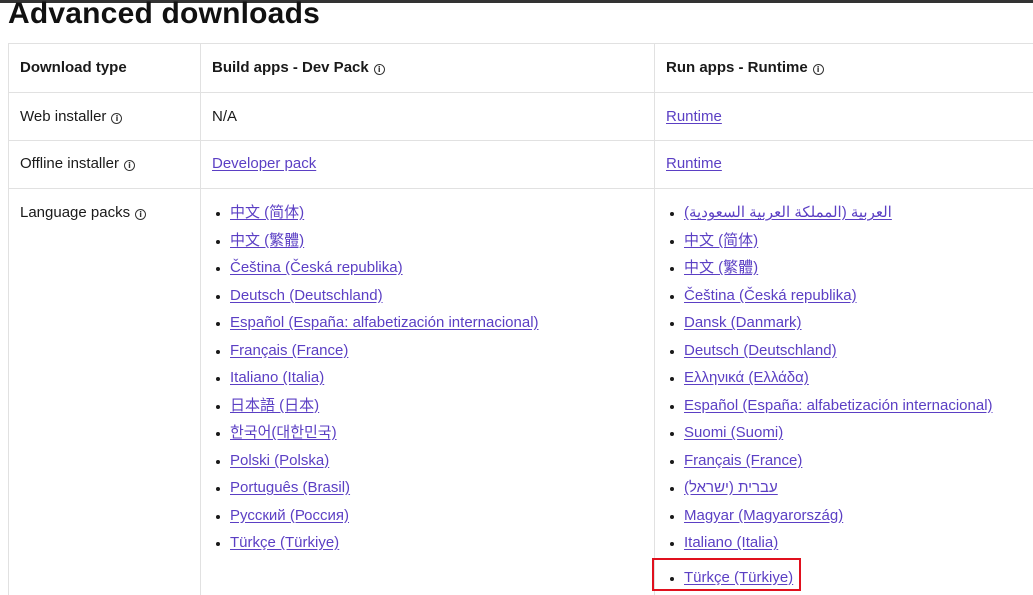 The width and height of the screenshot is (1033, 595). What do you see at coordinates (283, 432) in the screenshot?
I see `dev-pack-language-link: 한국어(대한민국)` at bounding box center [283, 432].